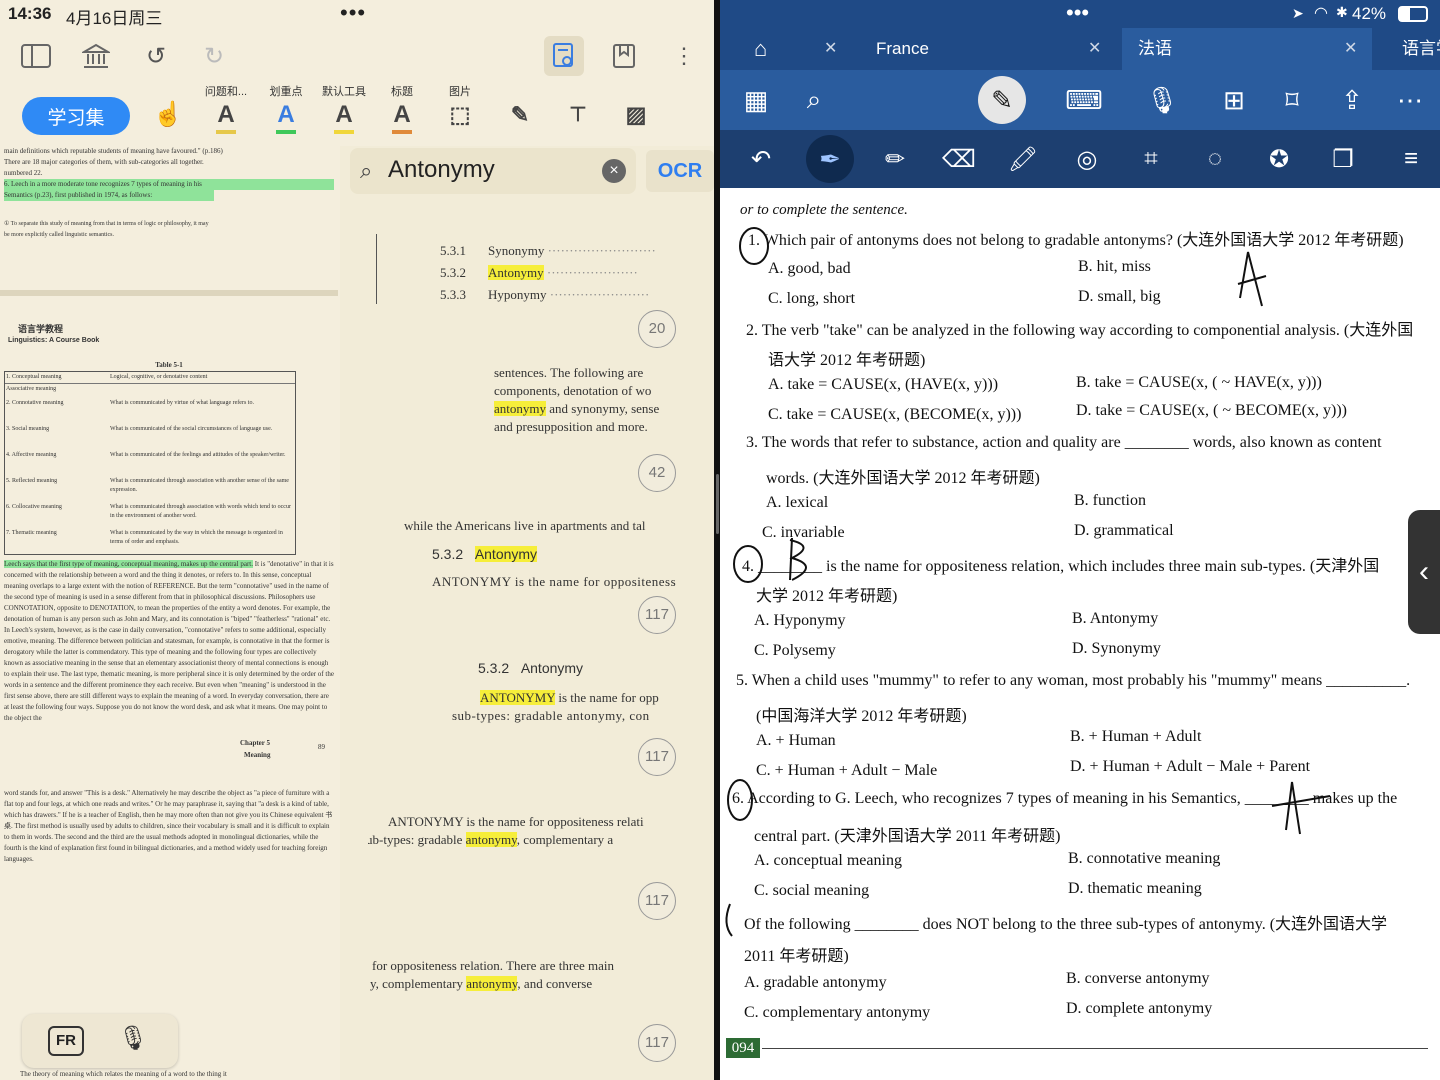  Describe the element at coordinates (1151, 159) in the screenshot. I see `lasso-image-icon: ⌗` at that location.